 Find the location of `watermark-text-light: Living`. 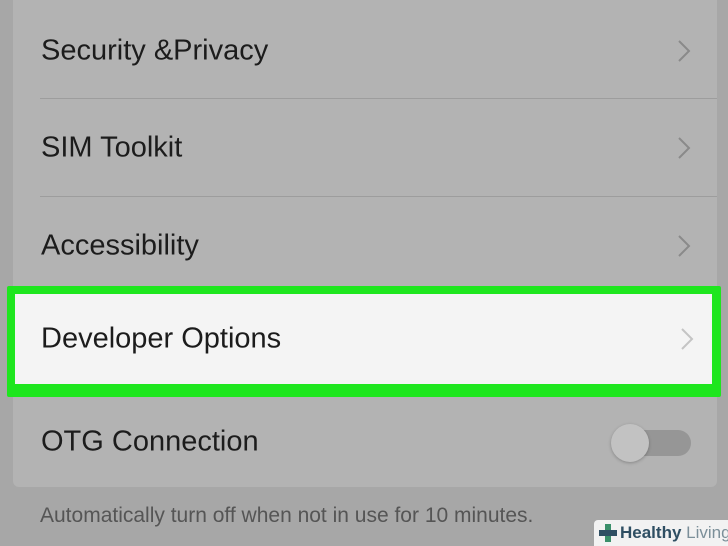

watermark-text-light: Living is located at coordinates (707, 532).